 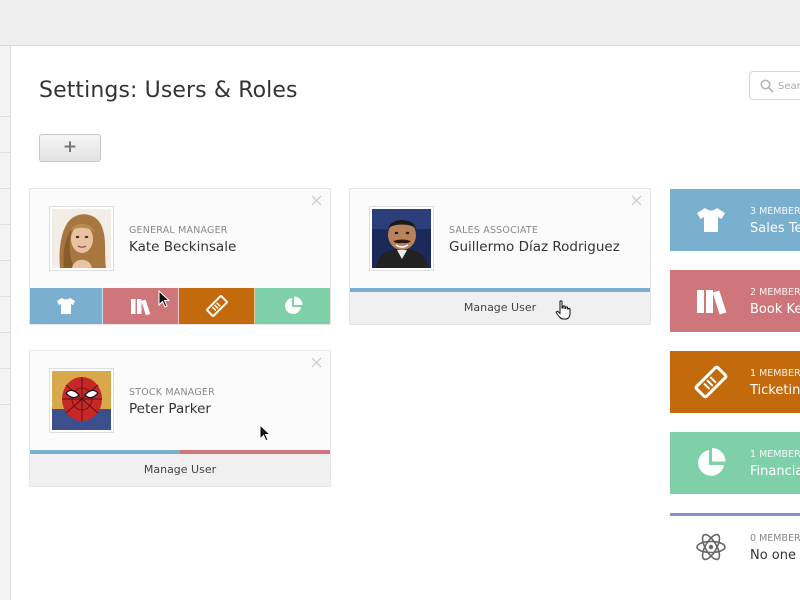 What do you see at coordinates (775, 211) in the screenshot?
I see `role-member-count: 3 MEMBER` at bounding box center [775, 211].